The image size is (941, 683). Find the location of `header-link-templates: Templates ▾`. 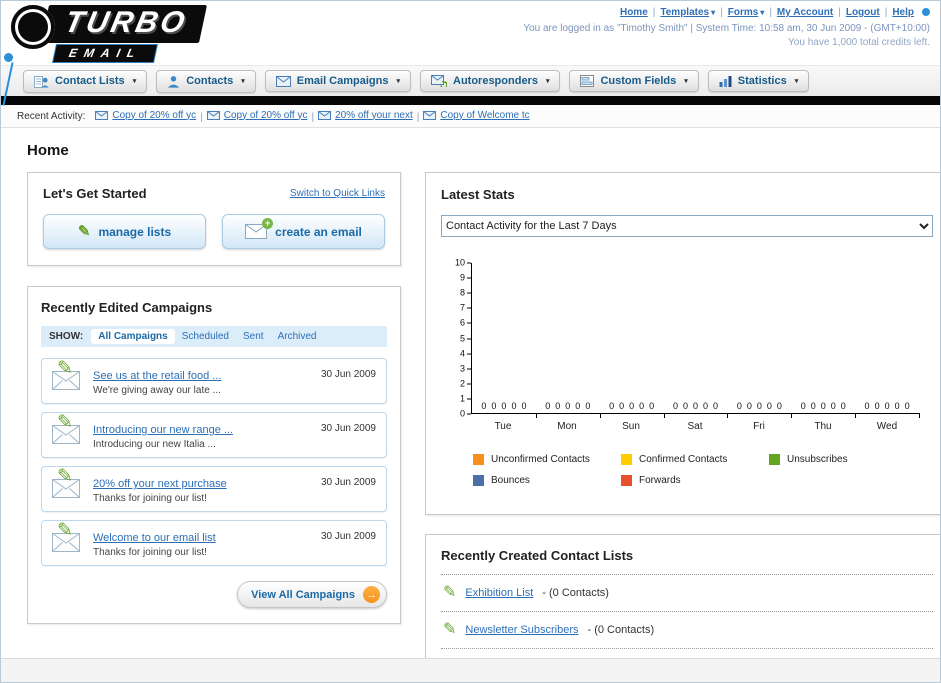

header-link-templates: Templates ▾ is located at coordinates (687, 12).